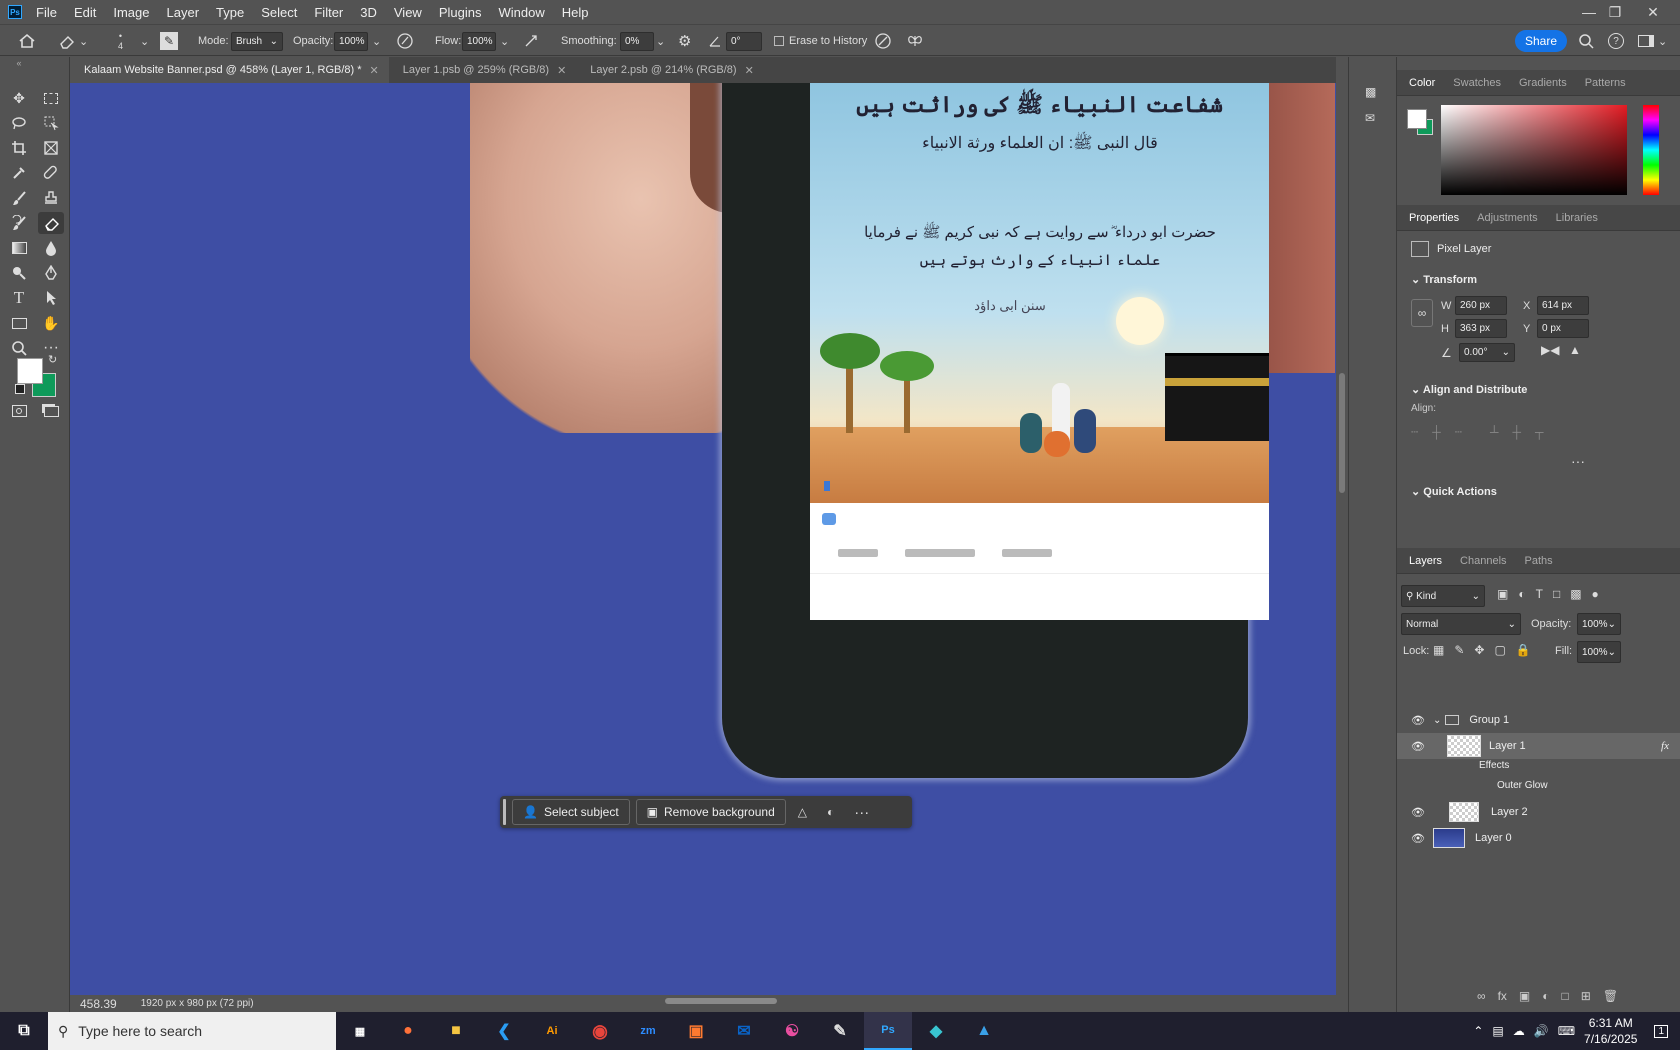 The height and width of the screenshot is (1050, 1680). What do you see at coordinates (830, 812) in the screenshot?
I see `adjustment-icon: ◐` at bounding box center [830, 812].